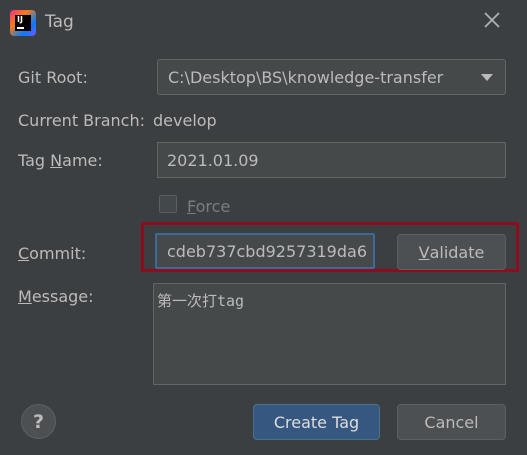 The width and height of the screenshot is (527, 455). Describe the element at coordinates (487, 77) in the screenshot. I see `chevron-down-icon` at that location.